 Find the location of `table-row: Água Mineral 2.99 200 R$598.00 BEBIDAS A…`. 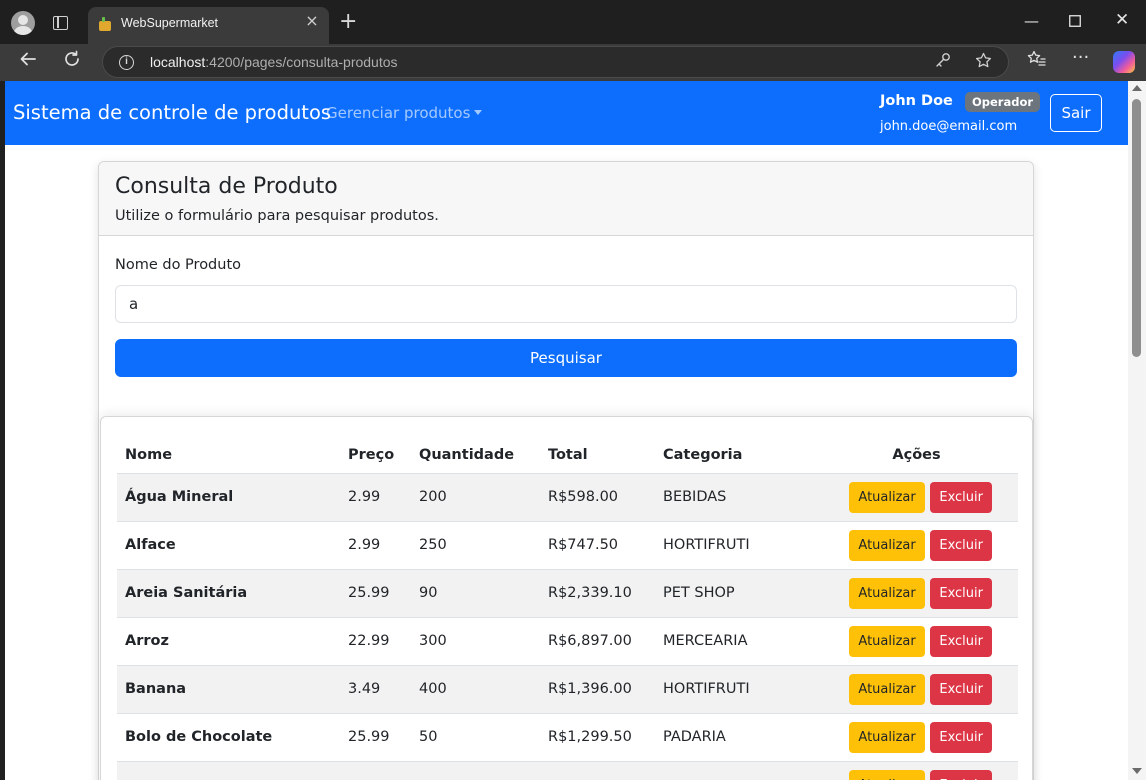

table-row: Água Mineral 2.99 200 R$598.00 BEBIDAS A… is located at coordinates (567, 497).